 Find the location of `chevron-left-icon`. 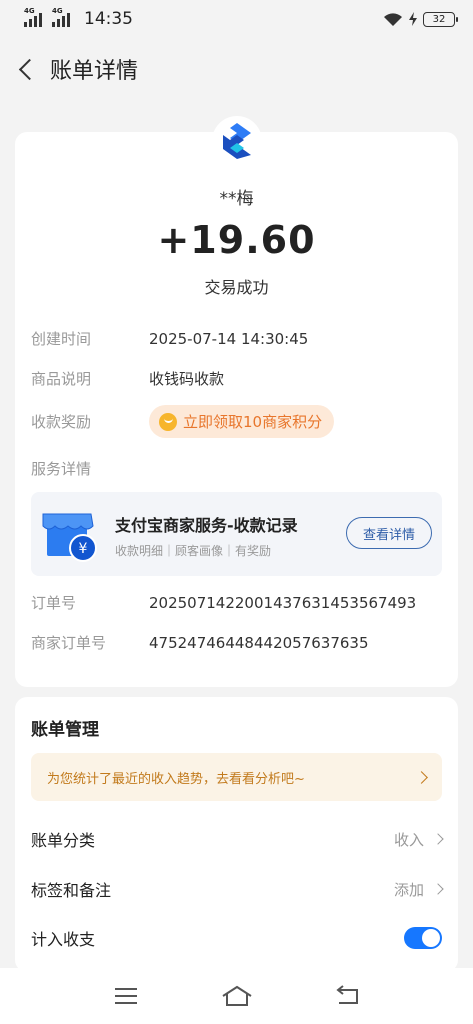

chevron-left-icon is located at coordinates (29, 69).